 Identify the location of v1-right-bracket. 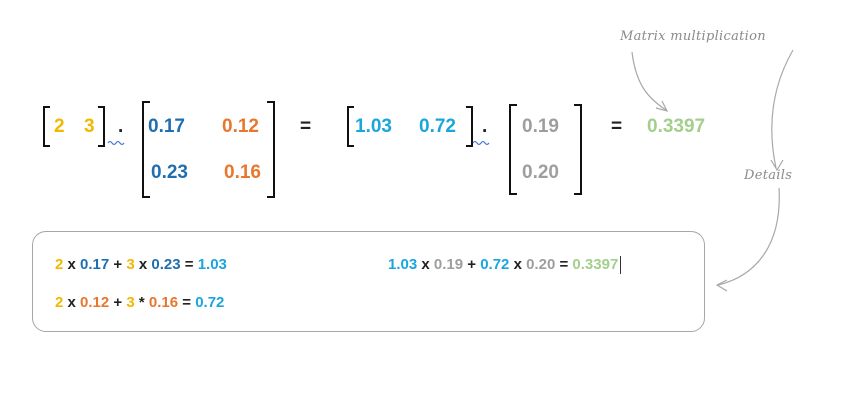
(101, 126).